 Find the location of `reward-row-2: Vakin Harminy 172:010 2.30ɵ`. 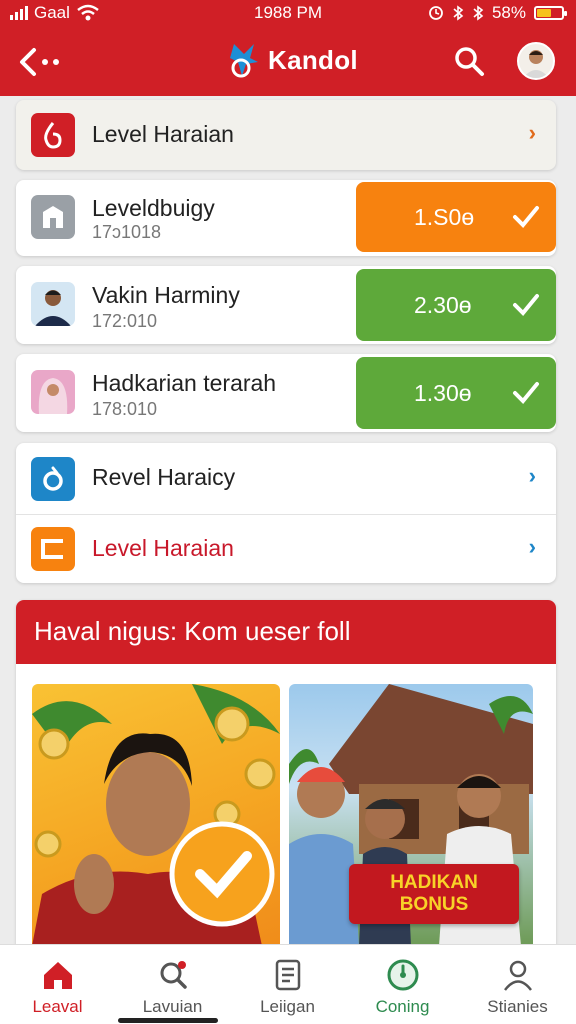

reward-row-2: Vakin Harminy 172:010 2.30ɵ is located at coordinates (286, 305).